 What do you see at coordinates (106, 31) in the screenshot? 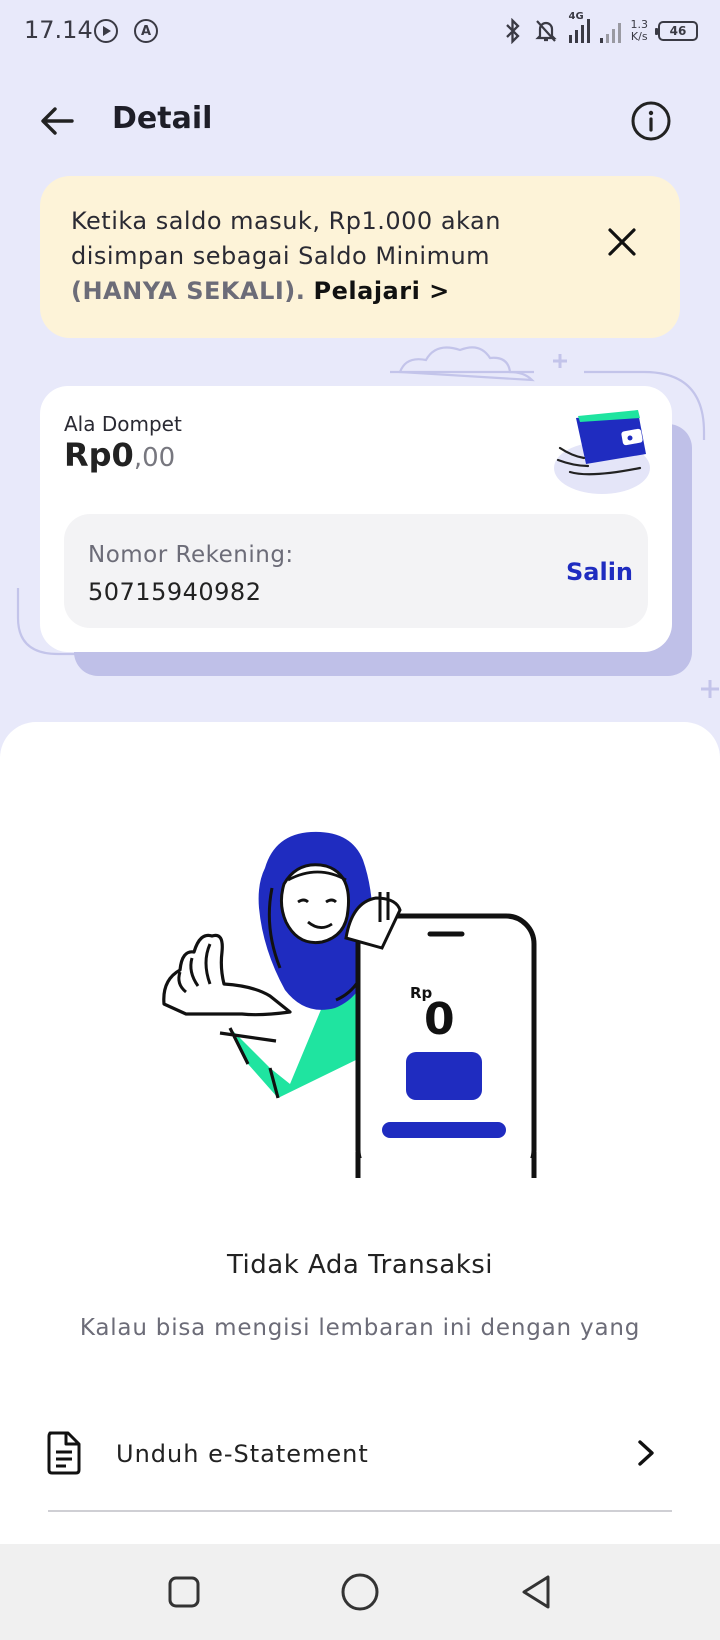
I see `play-circle-icon` at bounding box center [106, 31].